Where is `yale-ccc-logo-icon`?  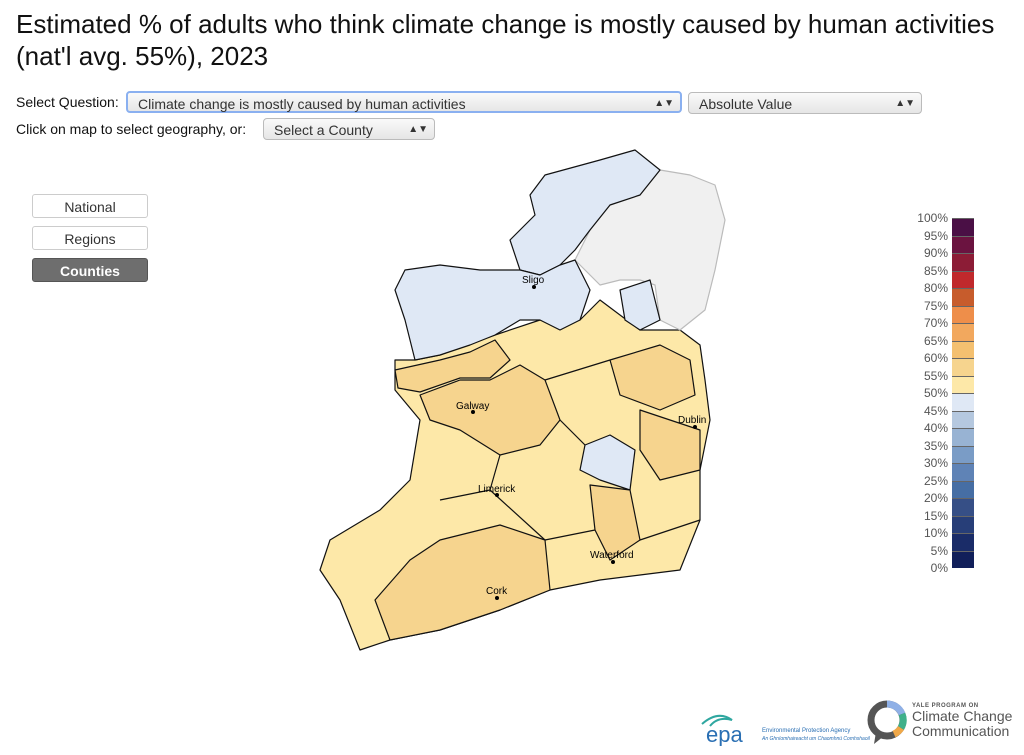 yale-ccc-logo-icon is located at coordinates (887, 725).